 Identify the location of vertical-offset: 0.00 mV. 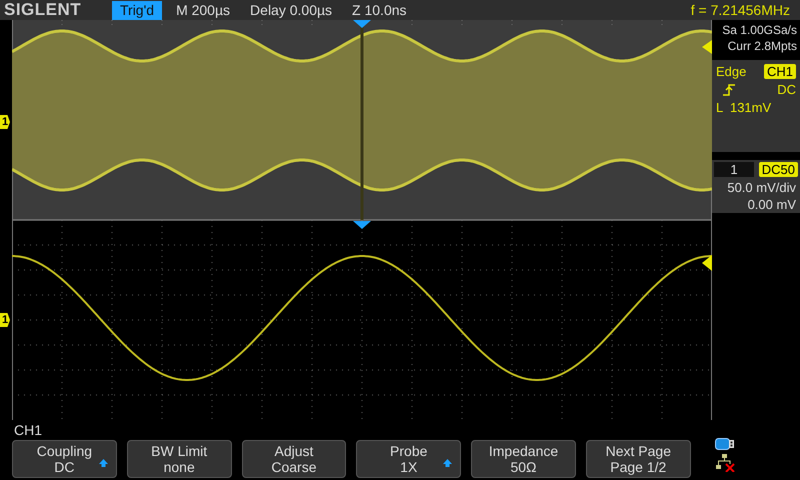
(771, 204).